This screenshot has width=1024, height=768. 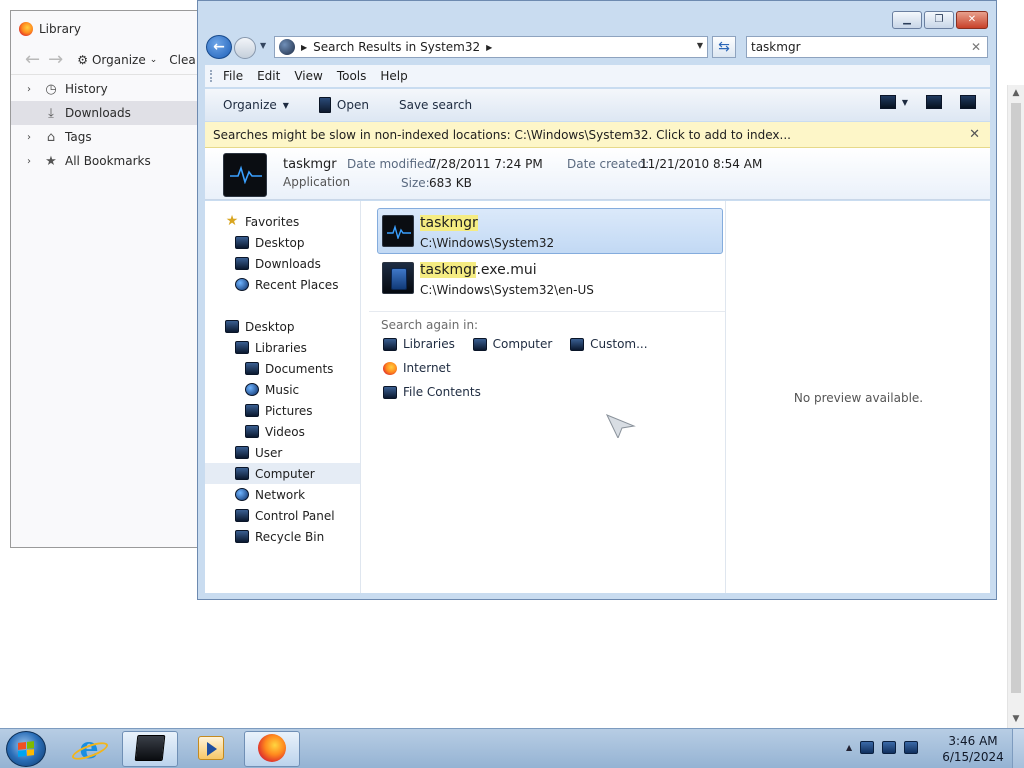 What do you see at coordinates (110, 137) in the screenshot?
I see `tree-item-tags: › ⌂ Tags` at bounding box center [110, 137].